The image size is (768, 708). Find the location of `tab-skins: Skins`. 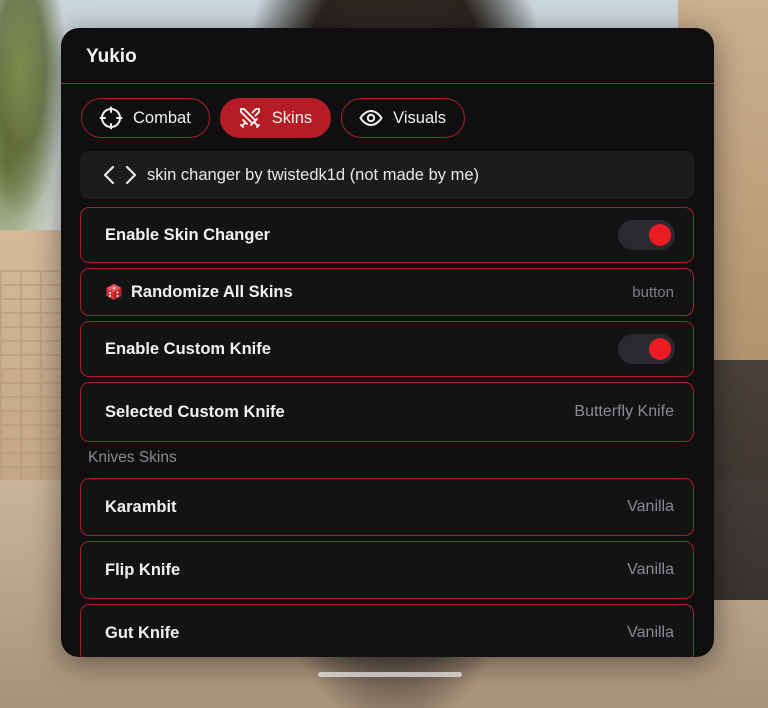

tab-skins: Skins is located at coordinates (275, 118).